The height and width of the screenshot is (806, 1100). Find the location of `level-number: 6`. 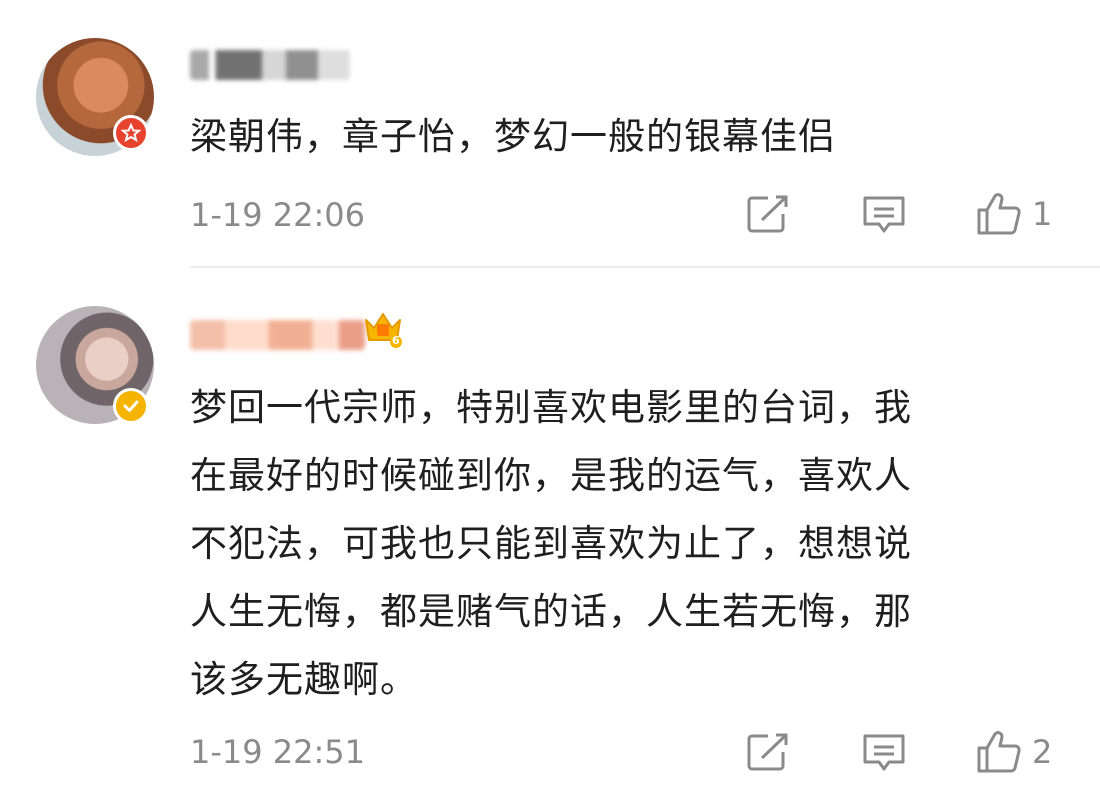

level-number: 6 is located at coordinates (396, 340).